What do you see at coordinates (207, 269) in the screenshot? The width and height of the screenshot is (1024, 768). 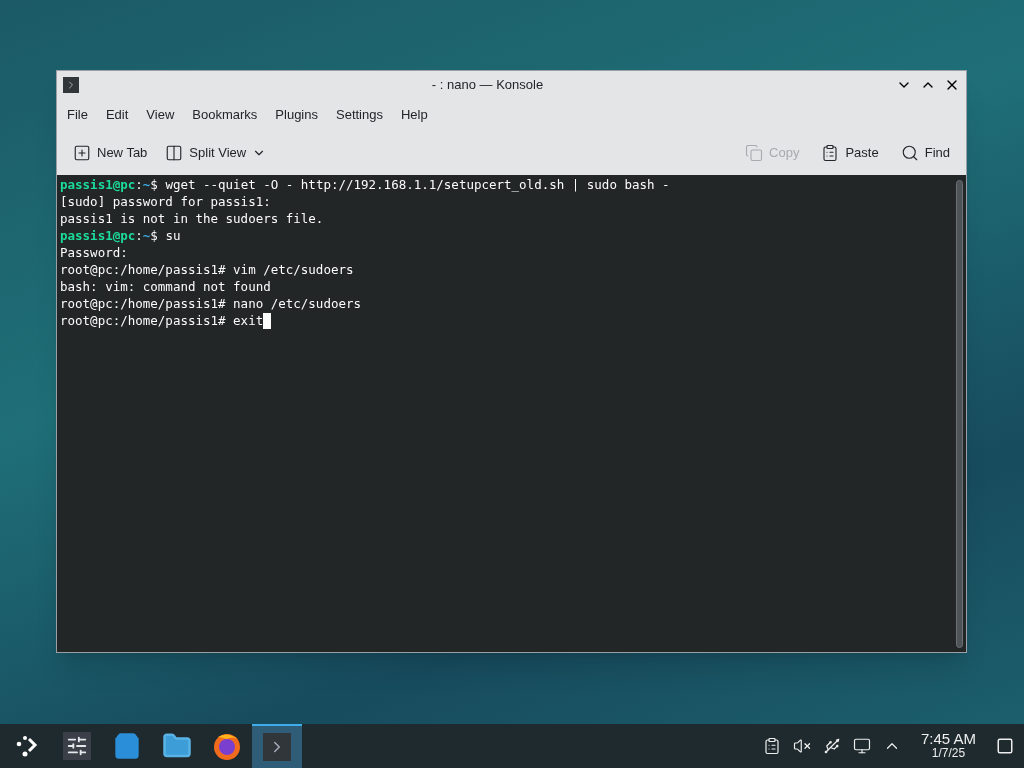 I see `terminal-text: root@pc:/home/passis1# vim /etc/sudoers` at bounding box center [207, 269].